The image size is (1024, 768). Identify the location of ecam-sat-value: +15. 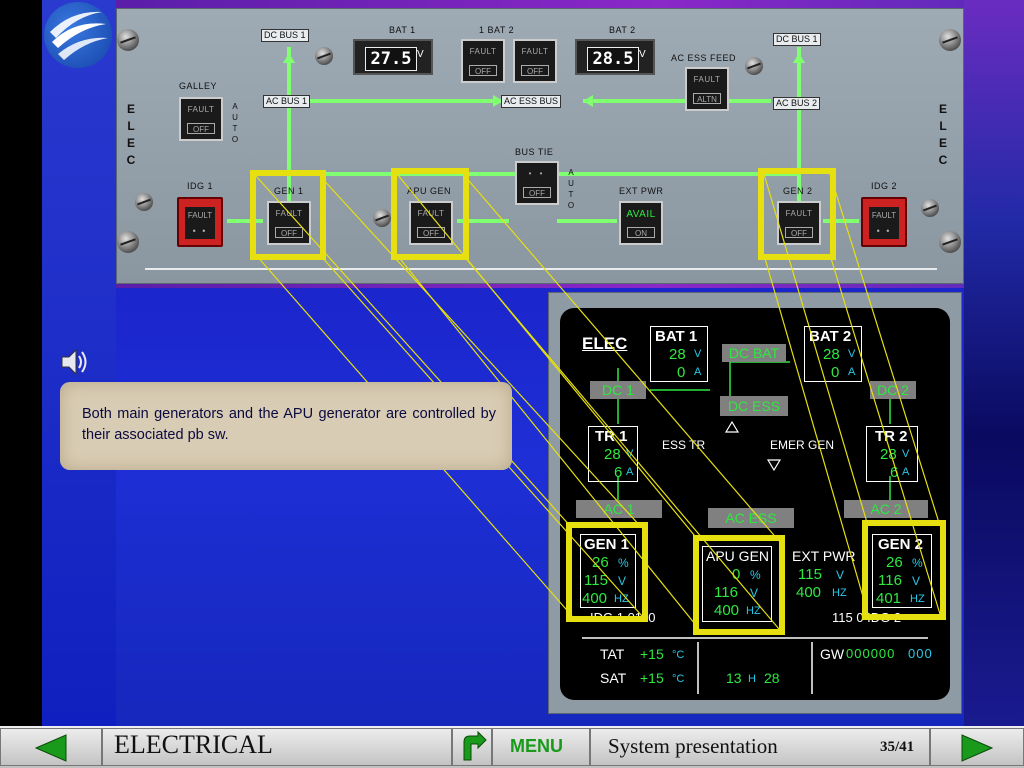
(652, 678).